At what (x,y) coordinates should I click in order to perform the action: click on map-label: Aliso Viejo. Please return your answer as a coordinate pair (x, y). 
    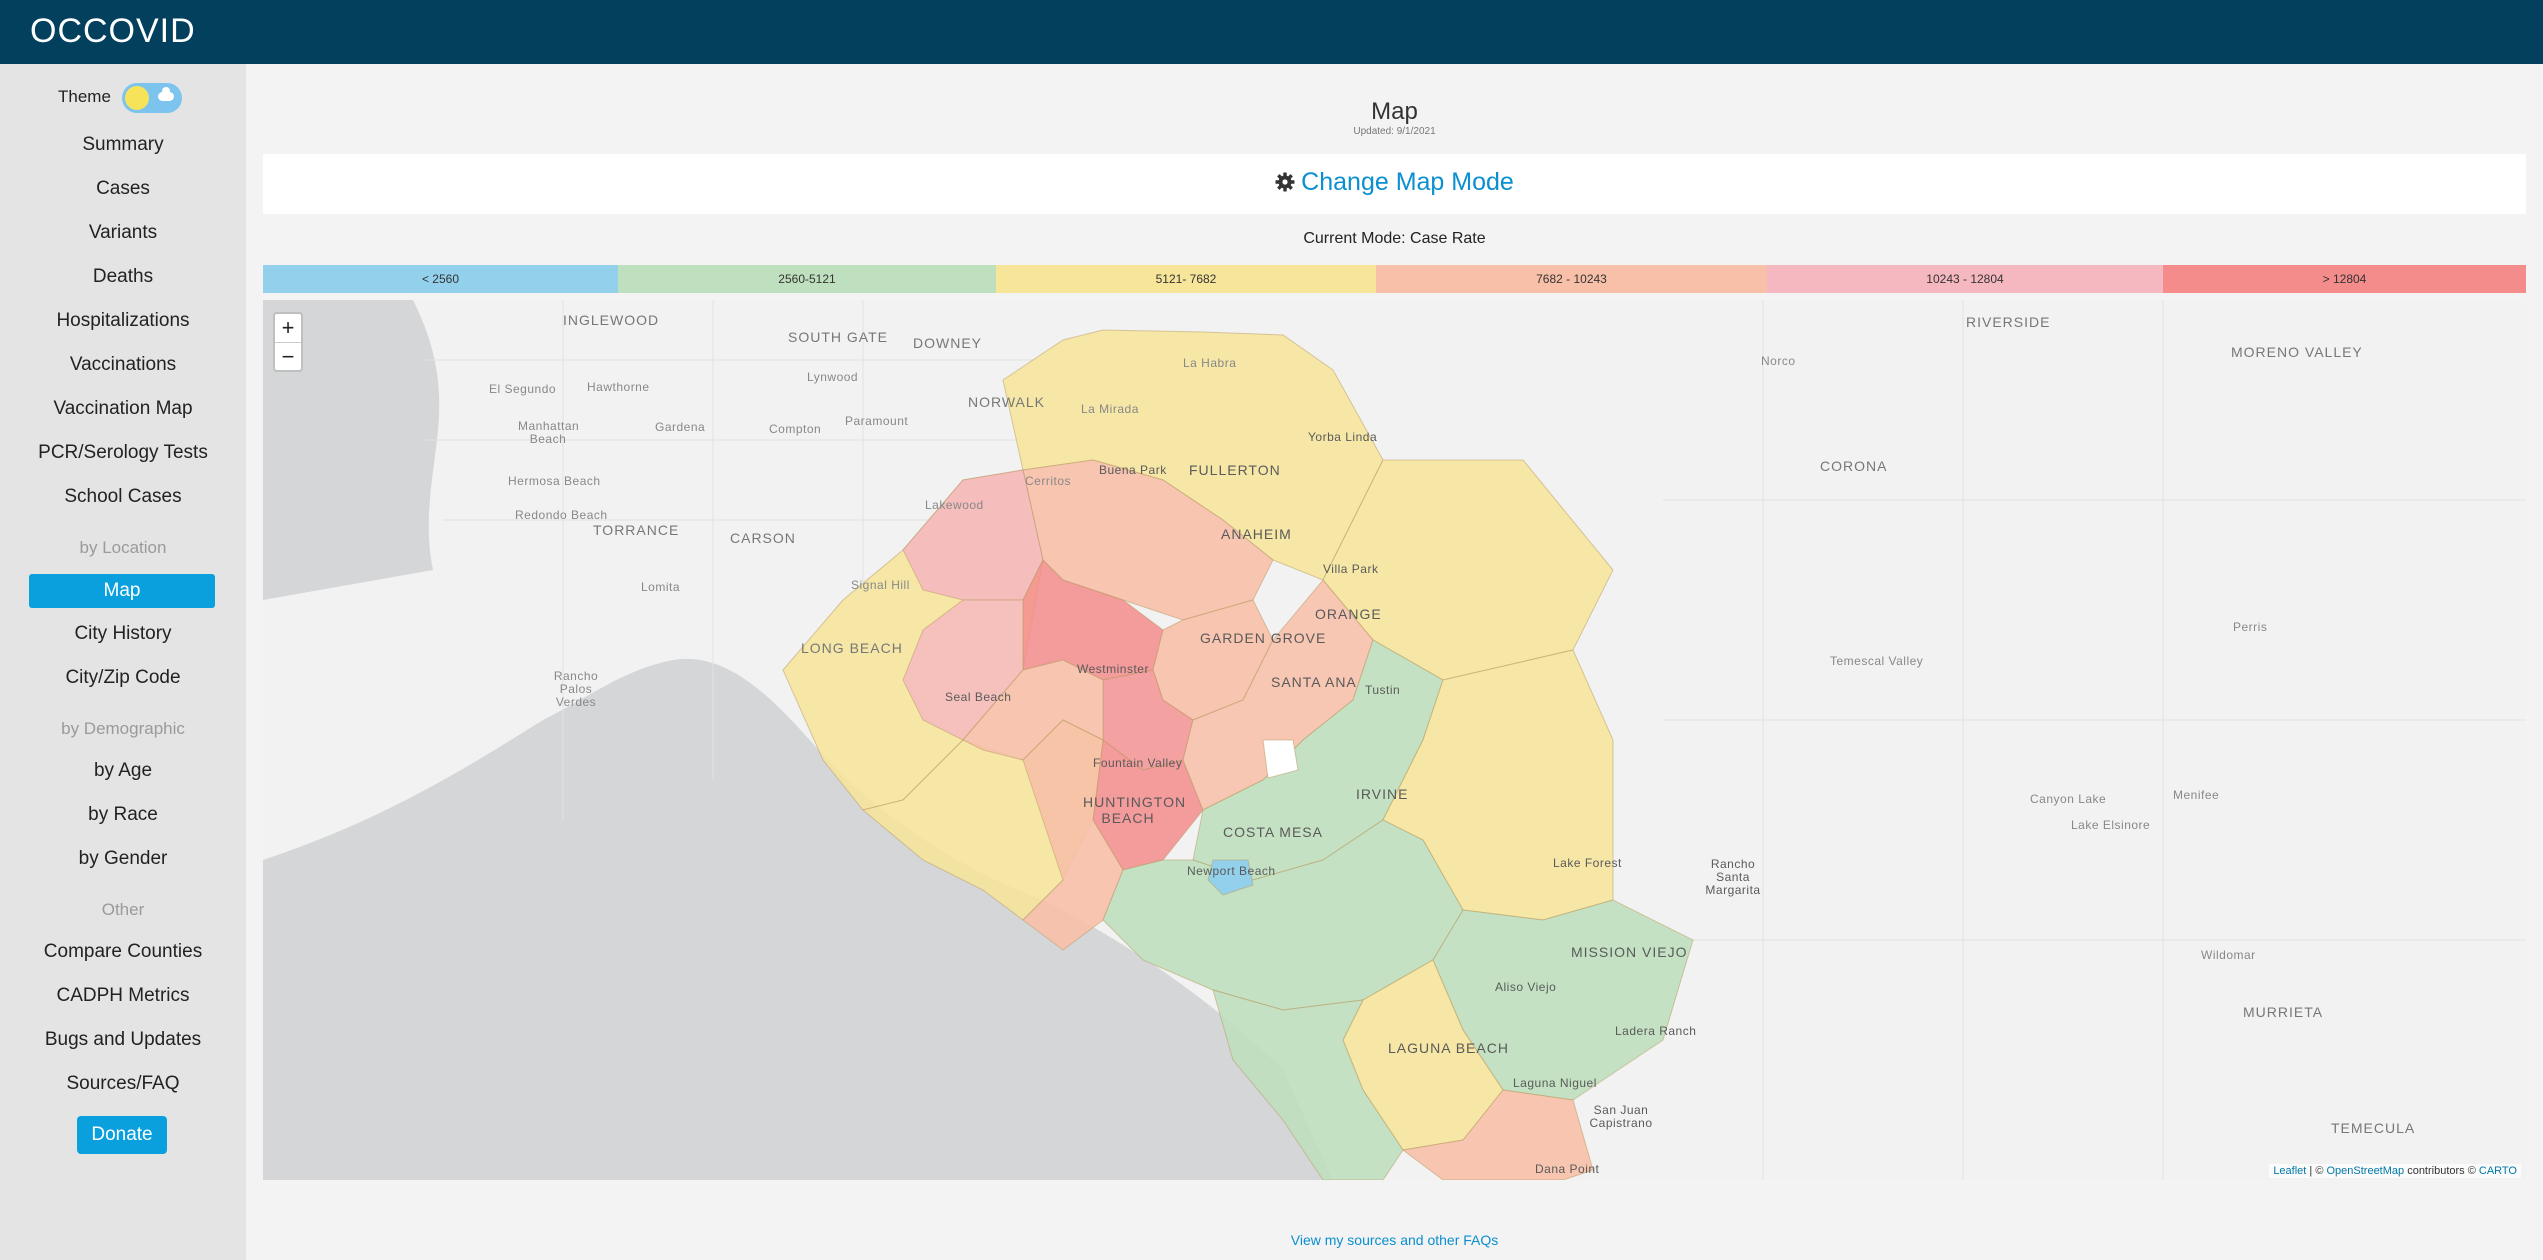
    Looking at the image, I should click on (1526, 987).